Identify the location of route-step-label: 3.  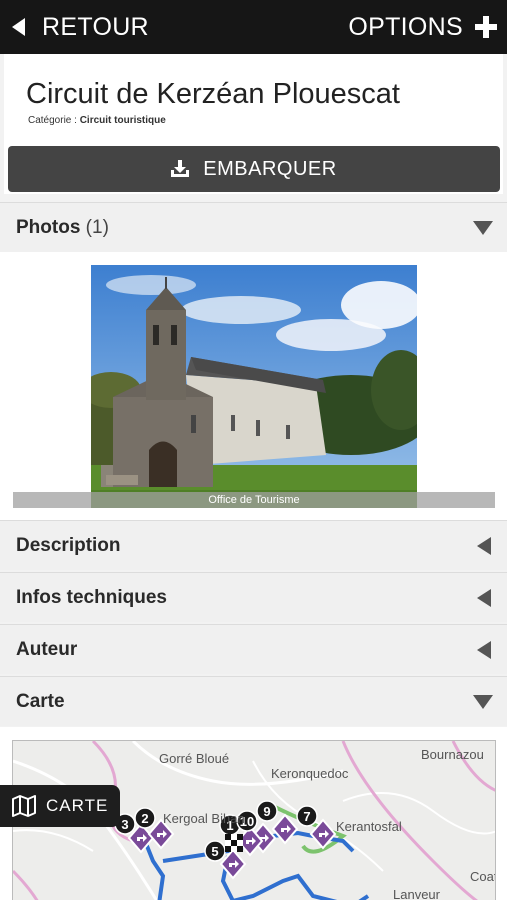
(124, 824).